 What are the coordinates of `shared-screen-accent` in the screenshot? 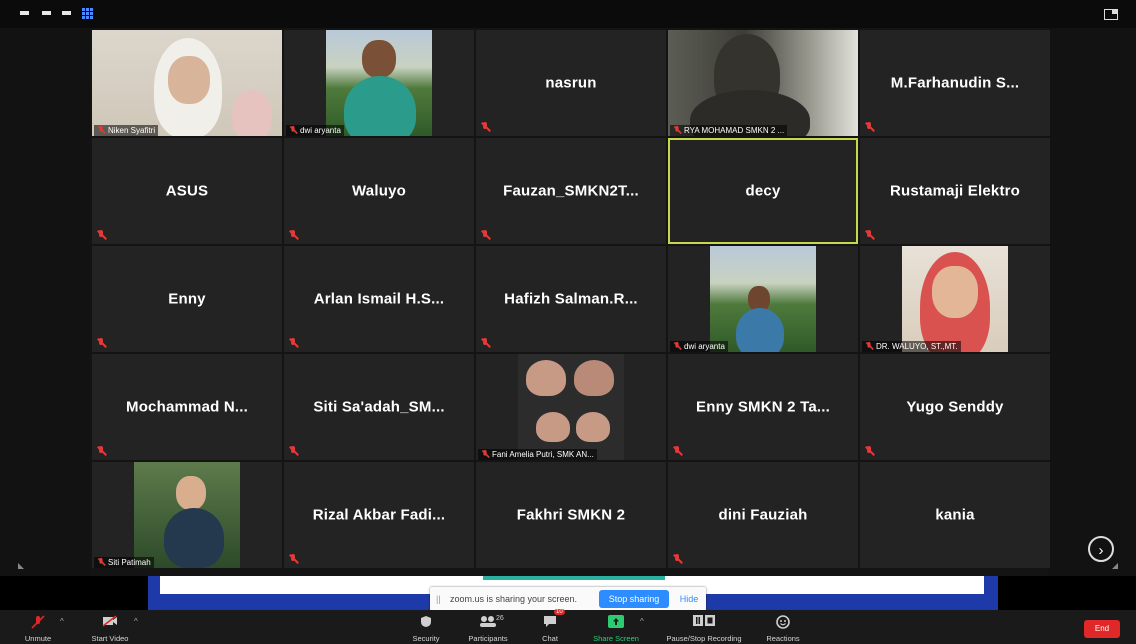 It's located at (574, 578).